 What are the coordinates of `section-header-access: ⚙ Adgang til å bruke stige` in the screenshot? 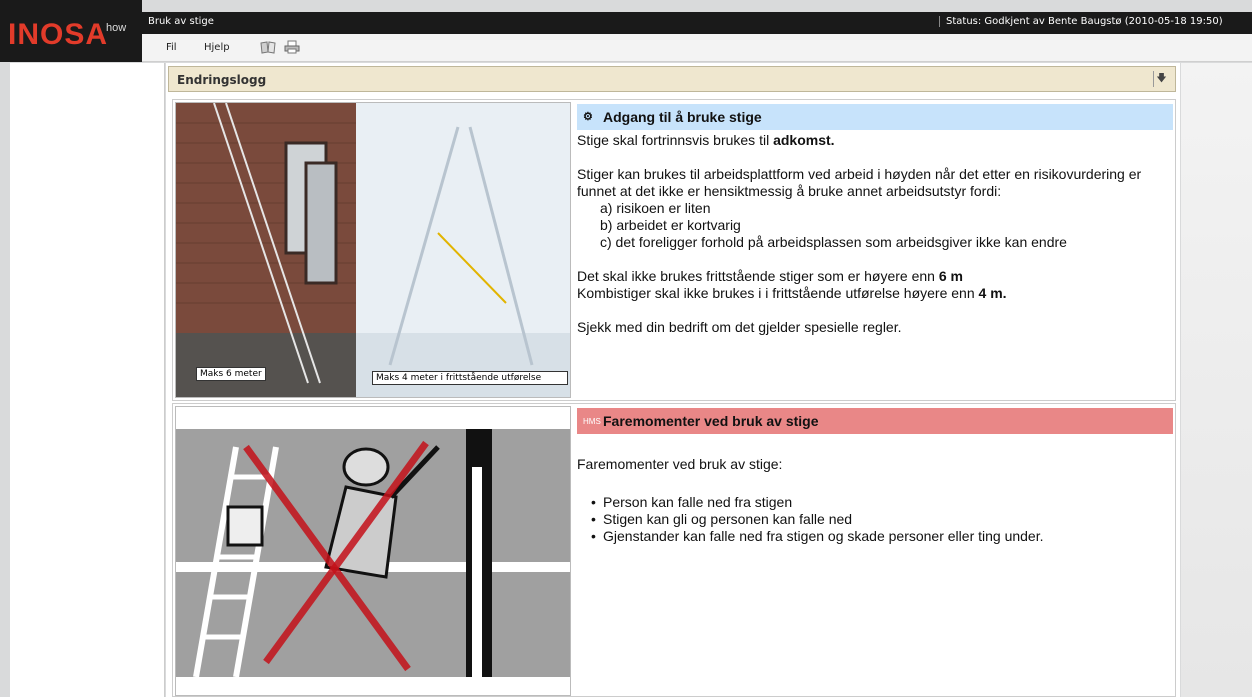 It's located at (875, 117).